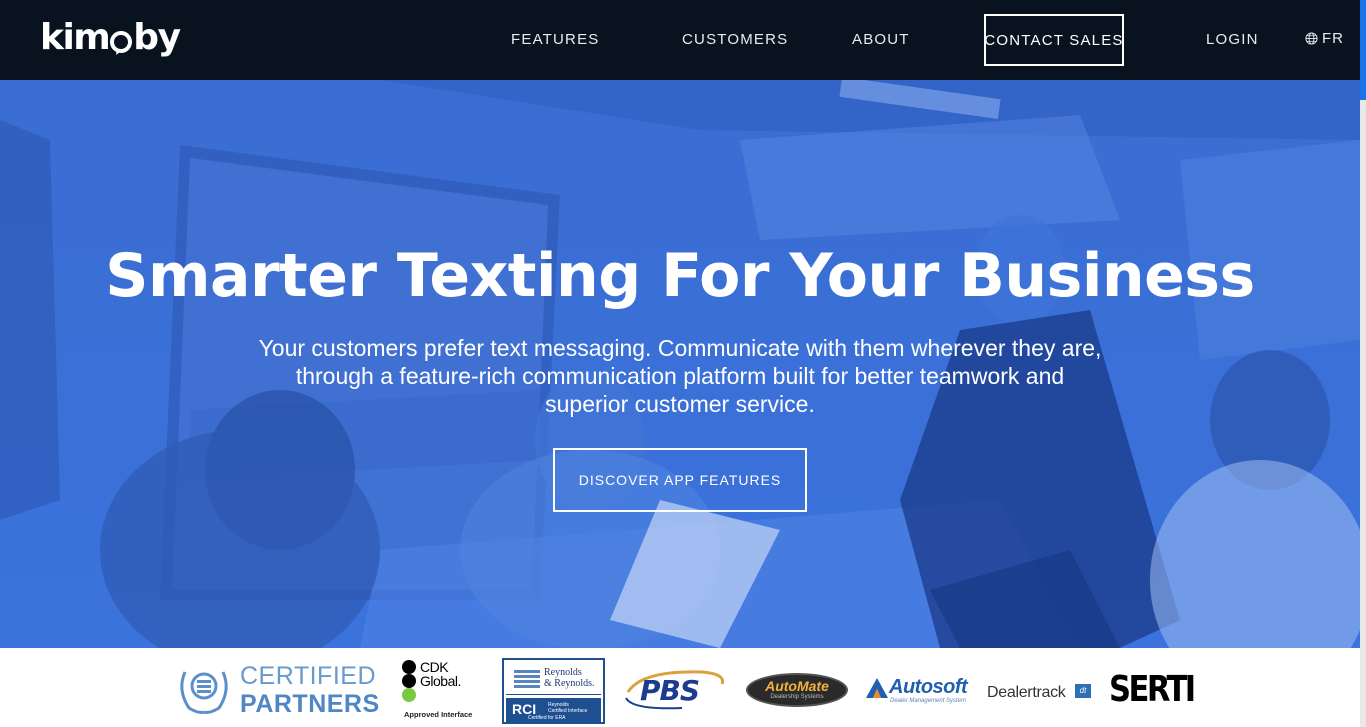 Image resolution: width=1366 pixels, height=727 pixels. I want to click on laurel-icon, so click(204, 692).